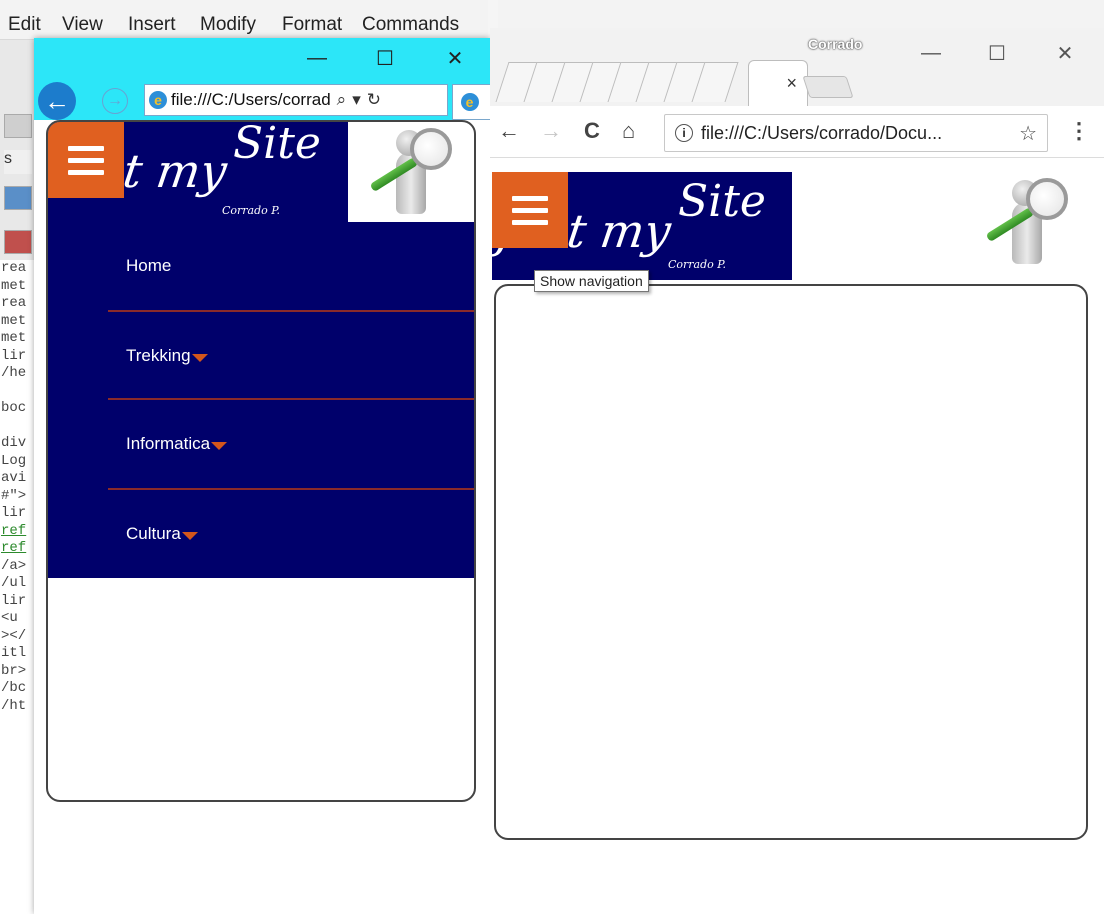  What do you see at coordinates (153, 533) in the screenshot?
I see `nav-item-label: Cultura` at bounding box center [153, 533].